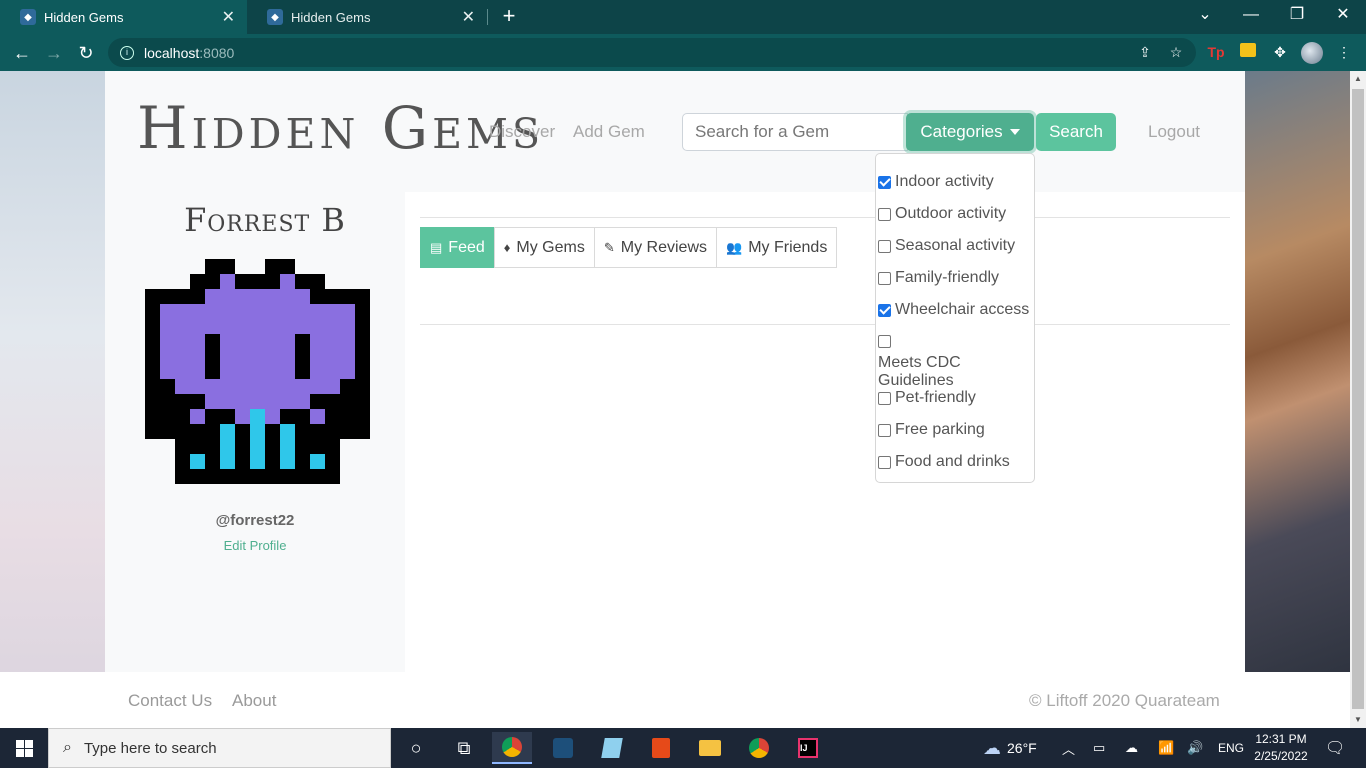  Describe the element at coordinates (255, 520) in the screenshot. I see `profile-handle: @forrest22` at that location.